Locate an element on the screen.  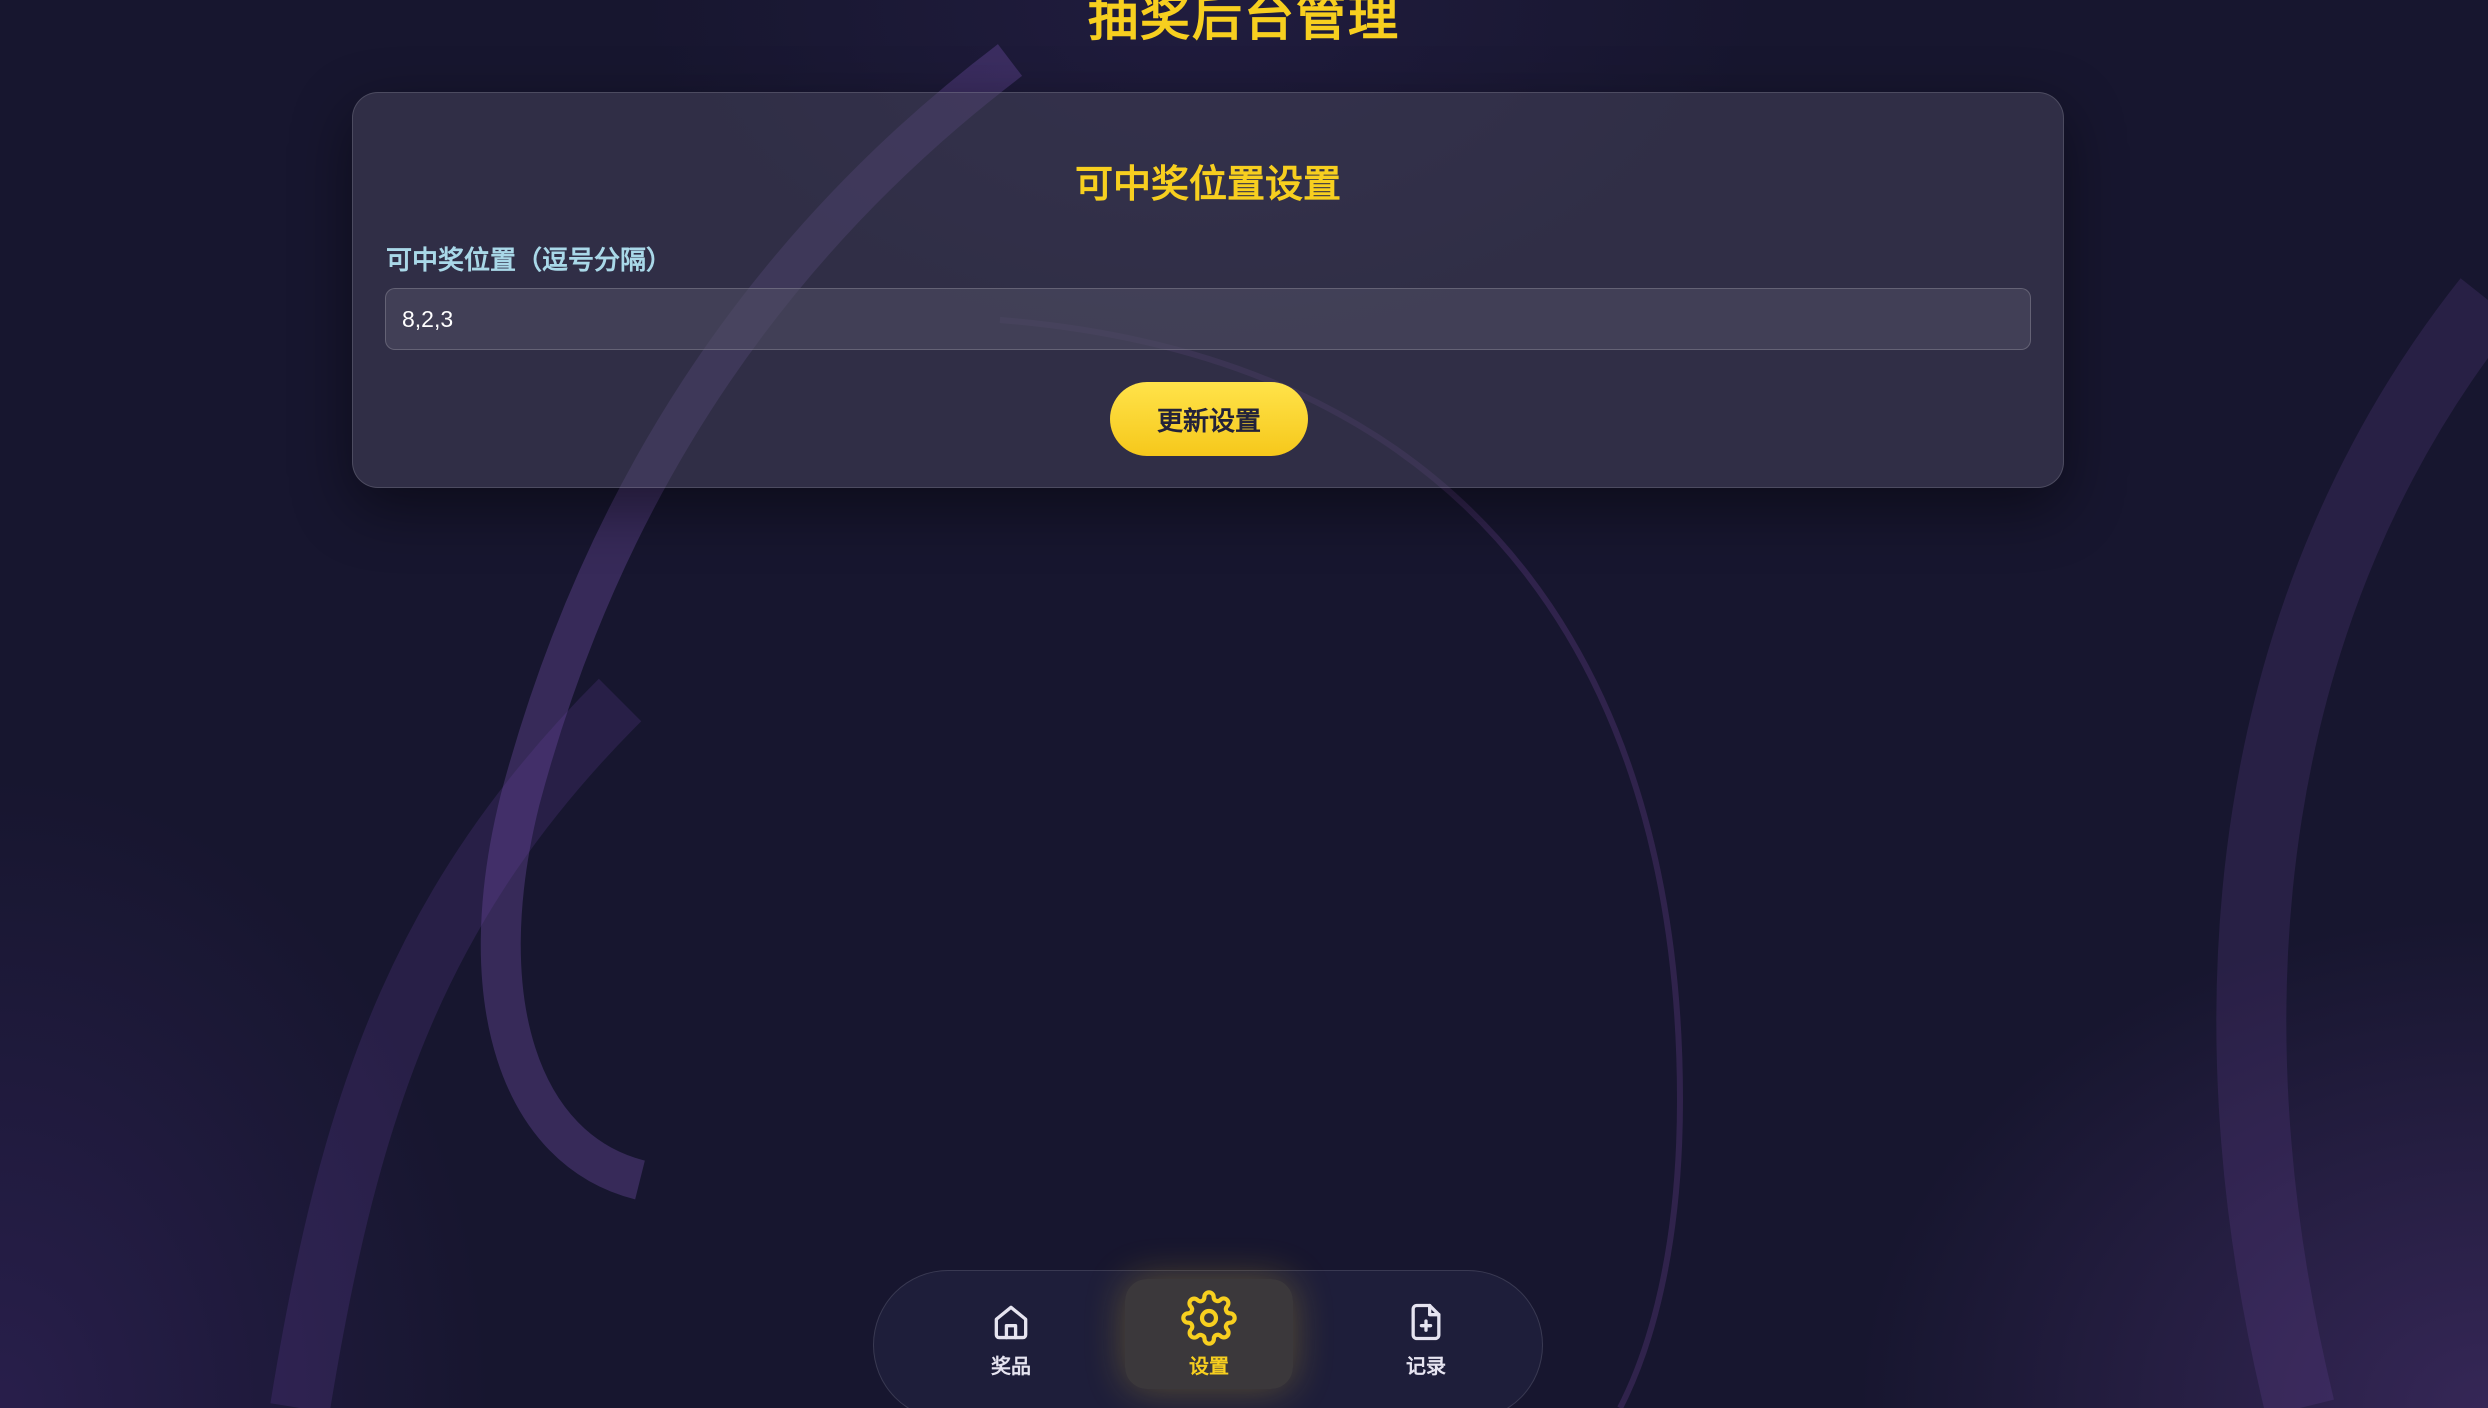
nav-item-prizes: 奖品 is located at coordinates (1011, 1339).